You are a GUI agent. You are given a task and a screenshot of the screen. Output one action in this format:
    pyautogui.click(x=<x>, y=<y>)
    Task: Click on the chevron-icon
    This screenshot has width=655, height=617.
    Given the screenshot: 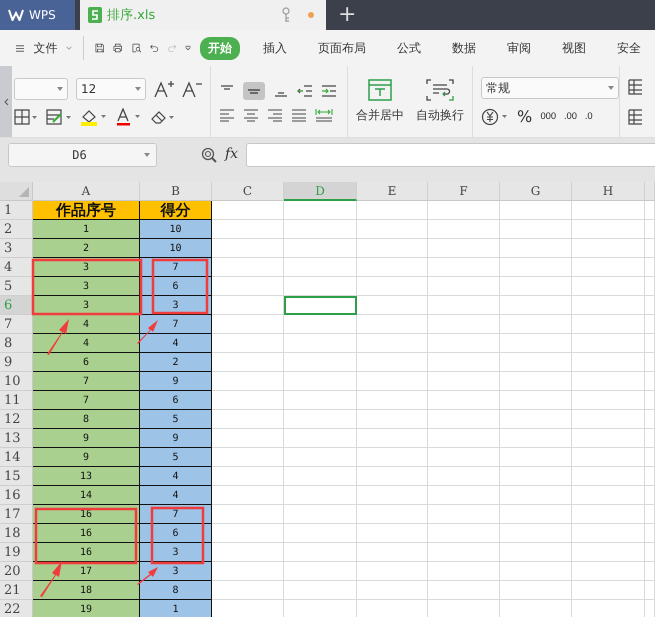 What is the action you would take?
    pyautogui.click(x=69, y=48)
    